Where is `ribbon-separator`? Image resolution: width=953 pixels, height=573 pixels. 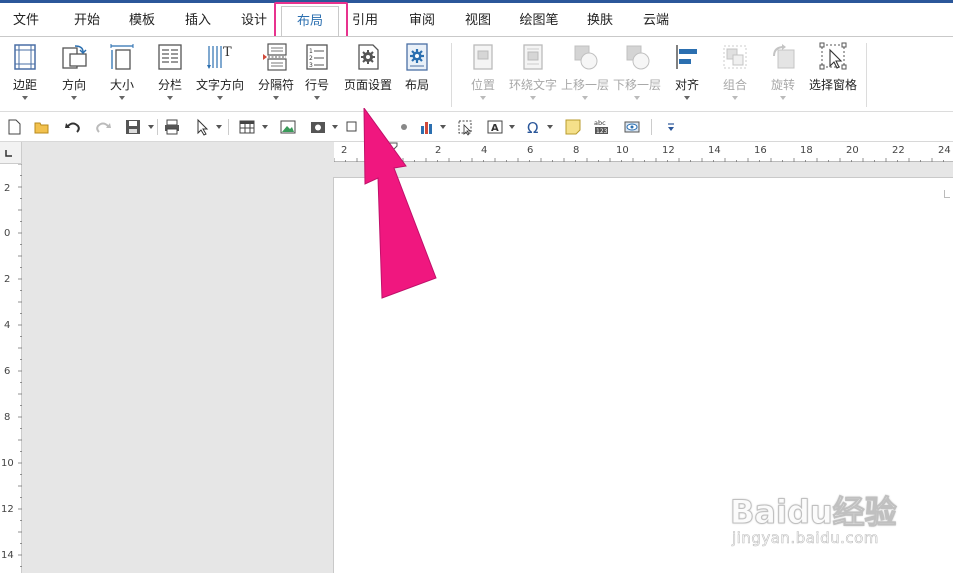 ribbon-separator is located at coordinates (451, 75).